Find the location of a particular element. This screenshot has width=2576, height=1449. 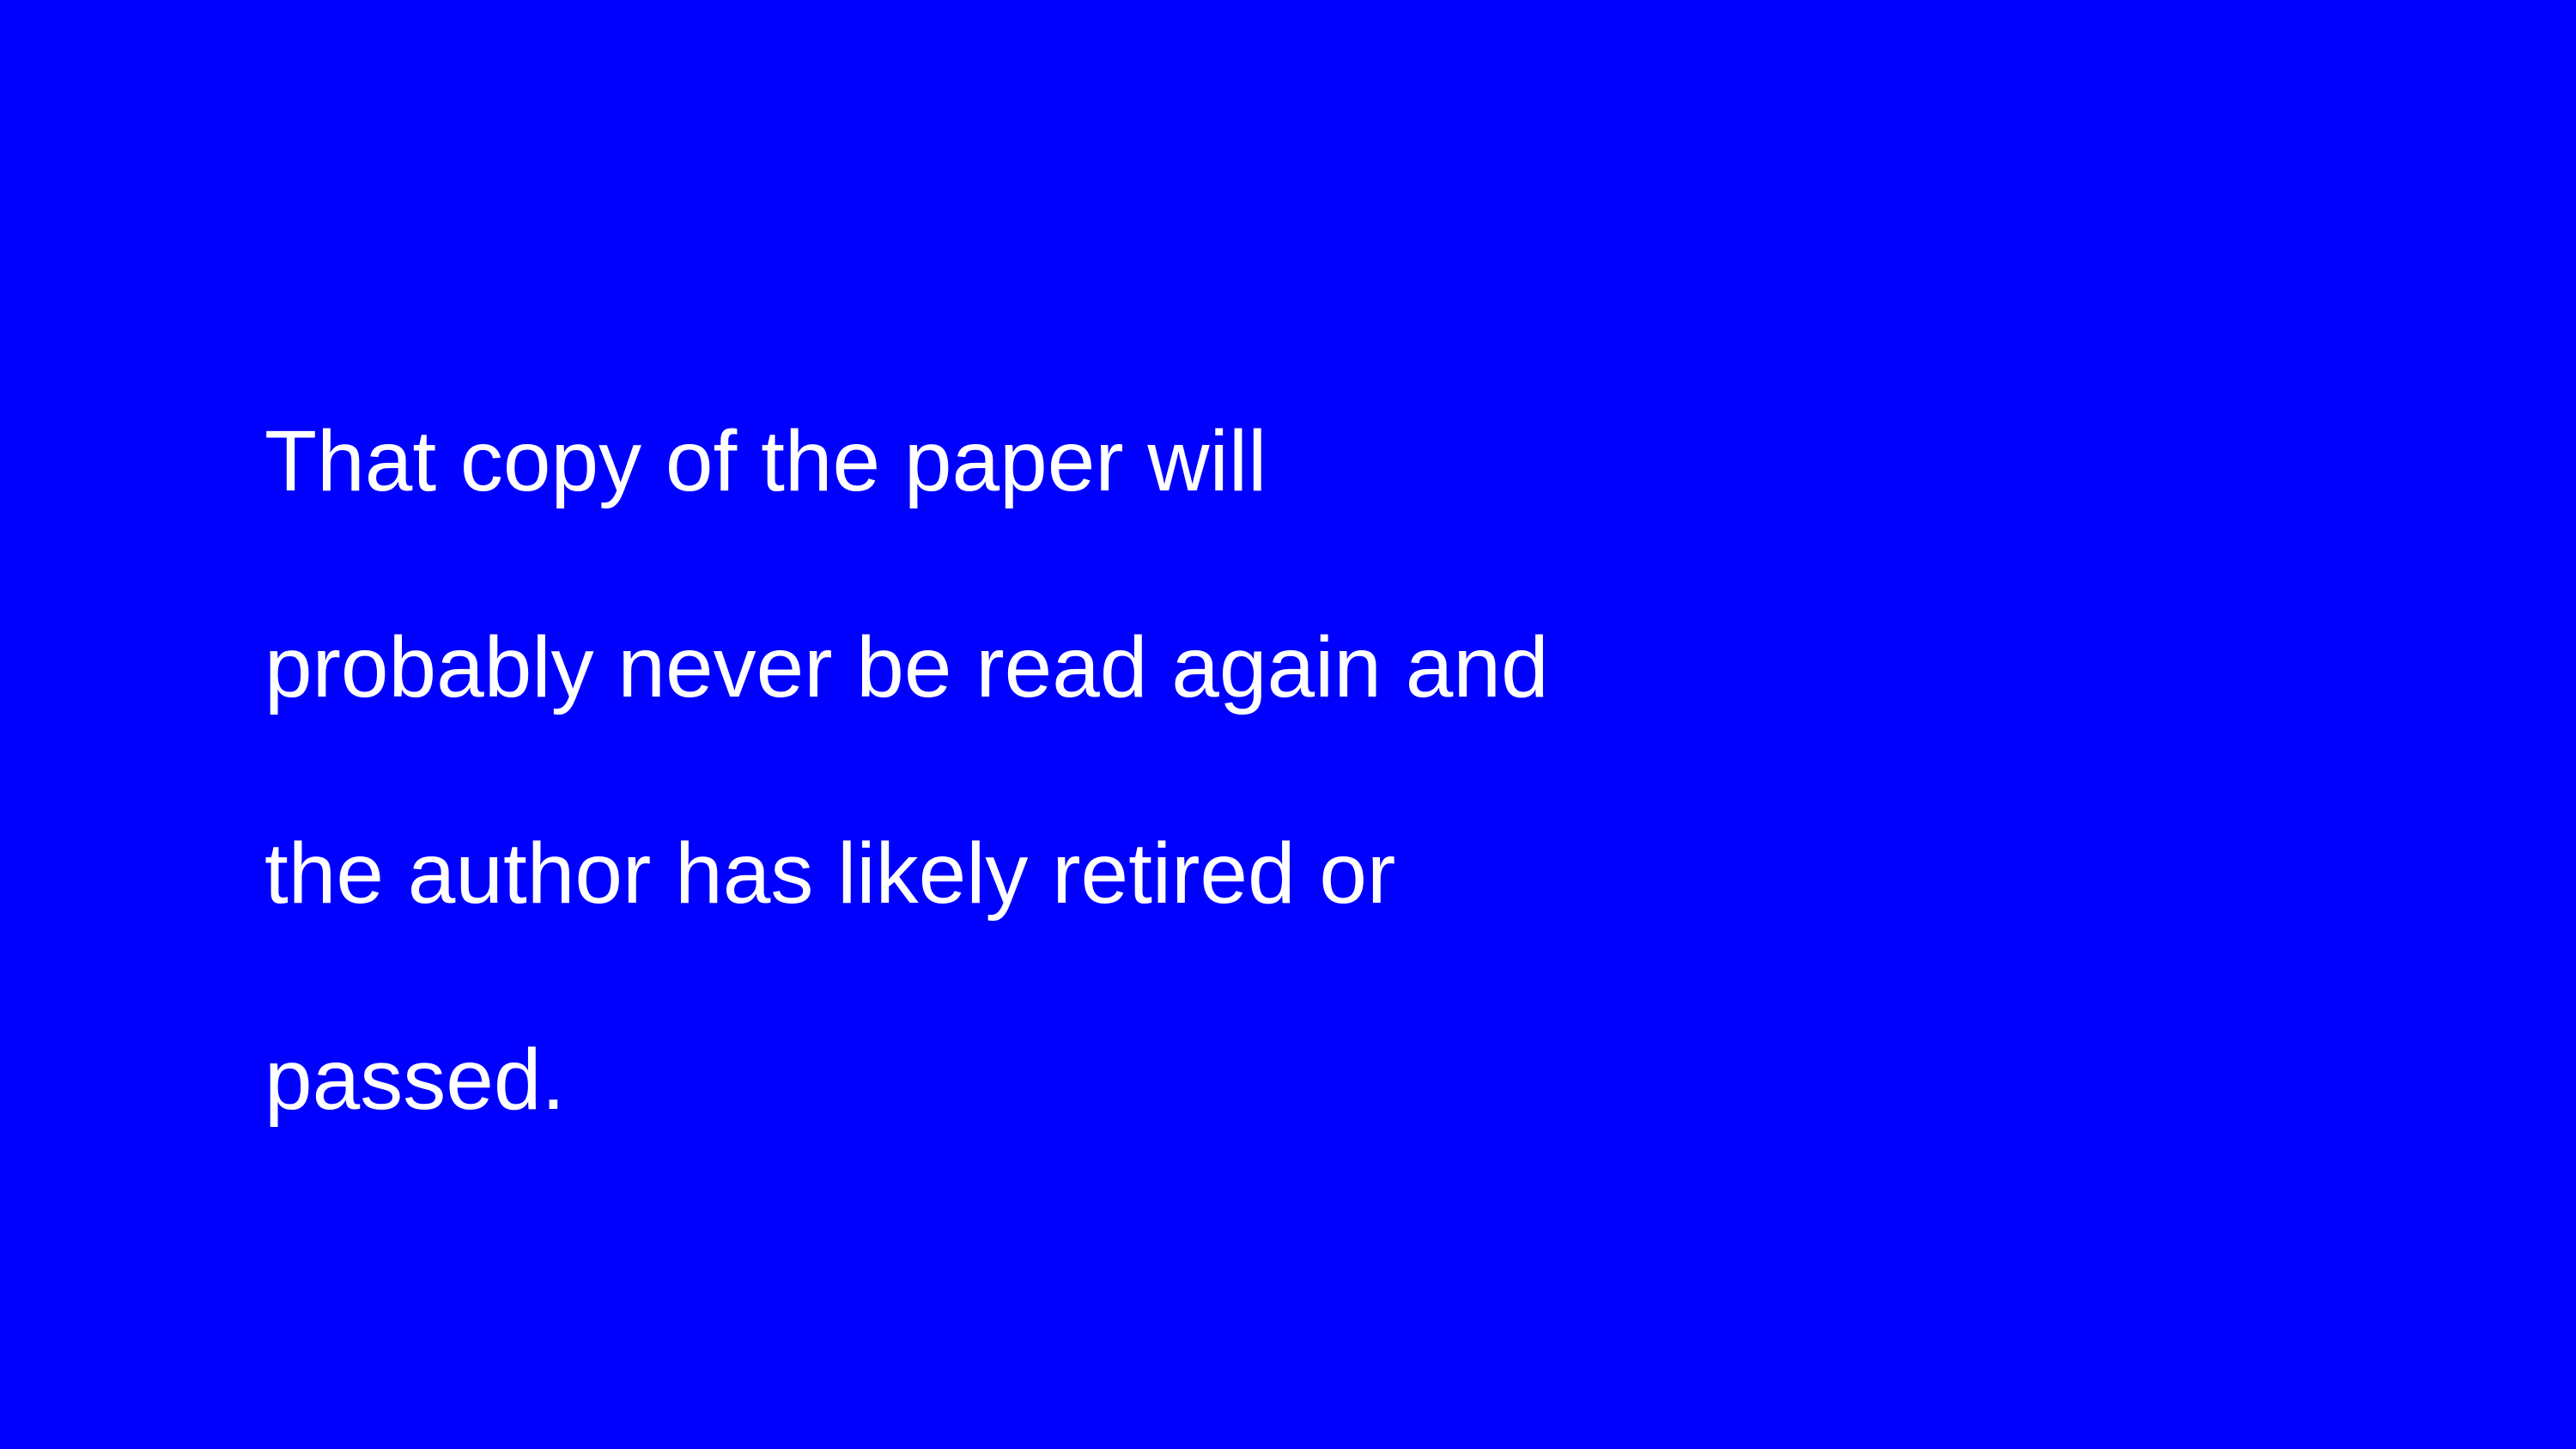

slide-text-line-1: That copy of the paper will is located at coordinates (766, 461).